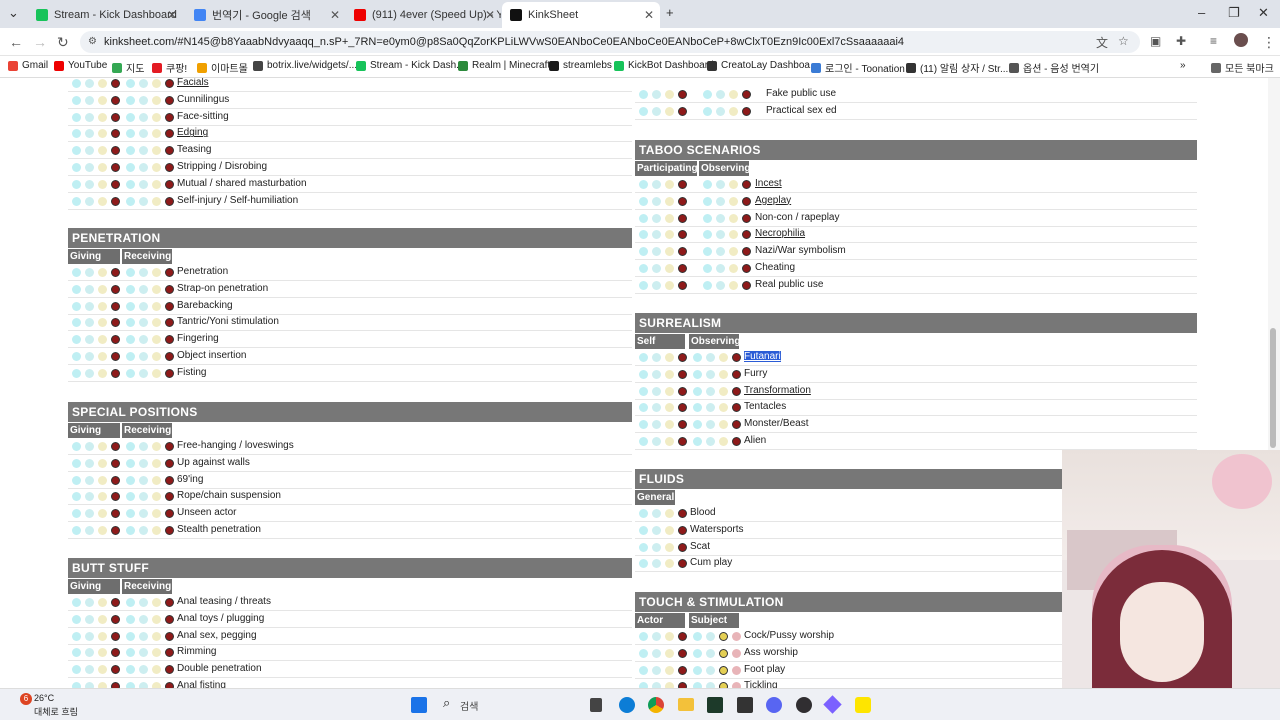 This screenshot has width=1280, height=720. What do you see at coordinates (627, 705) in the screenshot?
I see `edge-icon` at bounding box center [627, 705].